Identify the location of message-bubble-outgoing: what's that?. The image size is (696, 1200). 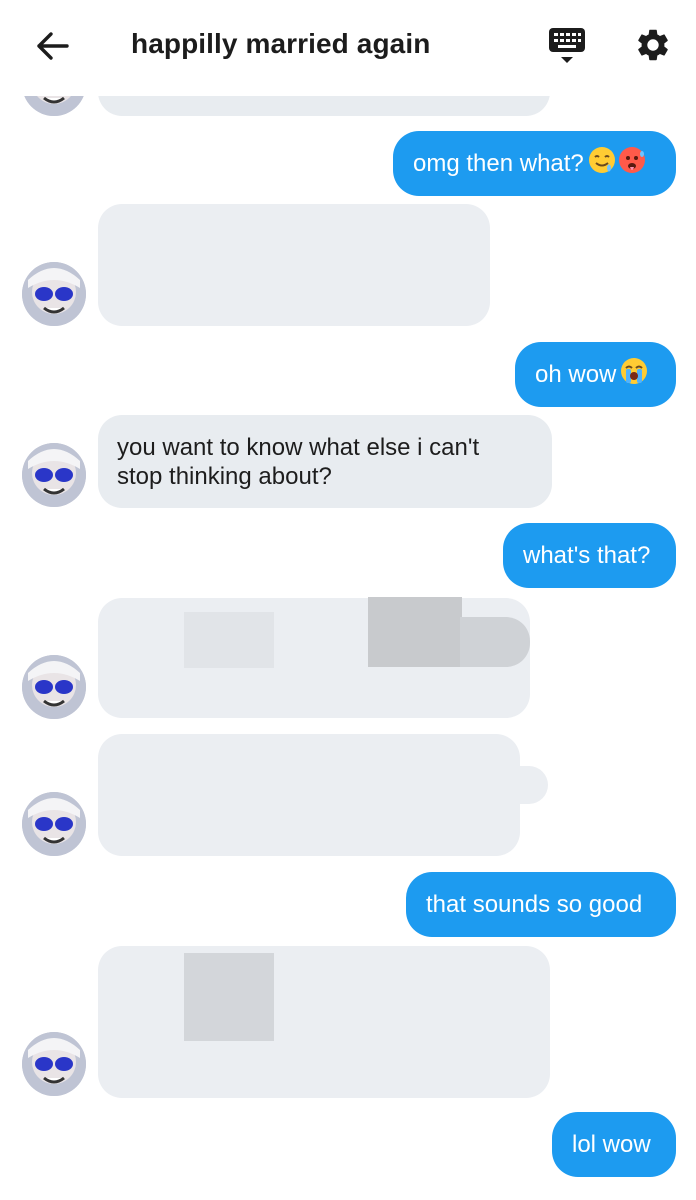
(589, 555).